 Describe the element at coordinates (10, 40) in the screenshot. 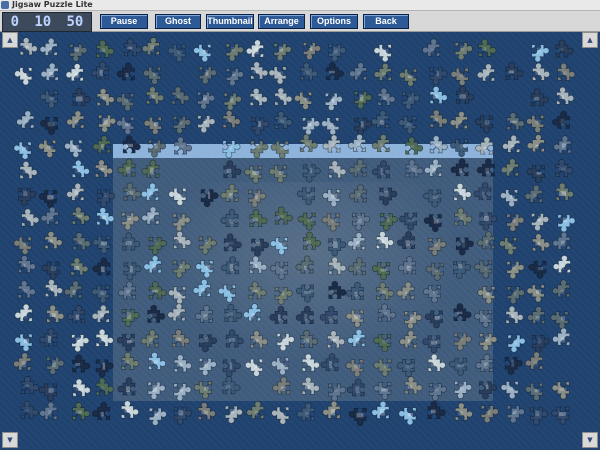

I see `expand-arrow-icon: ▲` at that location.